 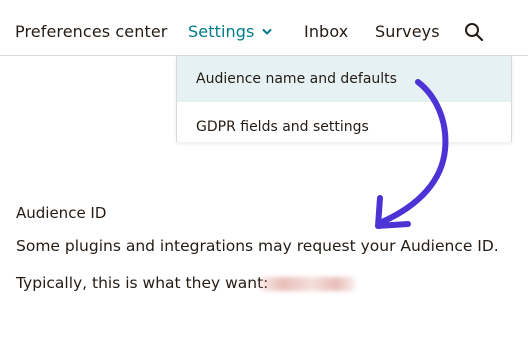 What do you see at coordinates (307, 284) in the screenshot?
I see `redacted-audience-id` at bounding box center [307, 284].